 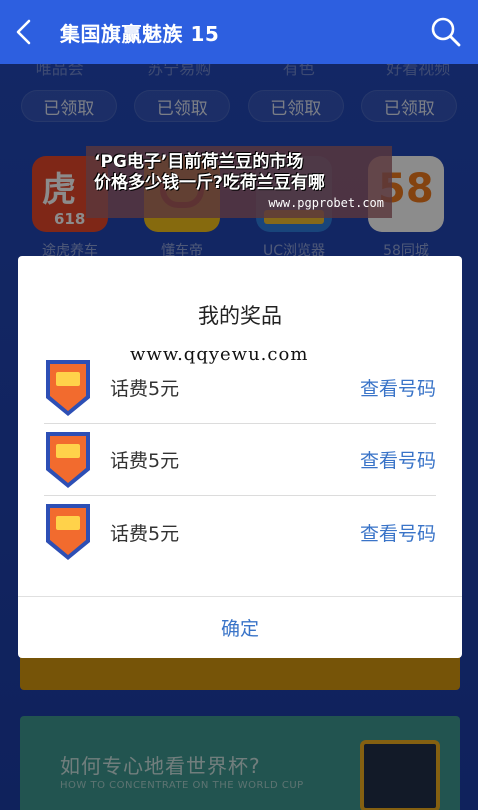 What do you see at coordinates (199, 162) in the screenshot?
I see `banner-line-1: ‘PG电子’目前荷兰豆的市场` at bounding box center [199, 162].